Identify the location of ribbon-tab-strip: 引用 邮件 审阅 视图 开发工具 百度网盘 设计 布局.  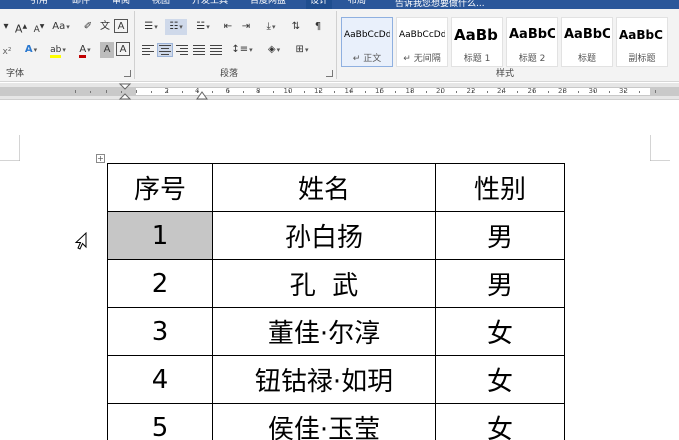
(339, 4).